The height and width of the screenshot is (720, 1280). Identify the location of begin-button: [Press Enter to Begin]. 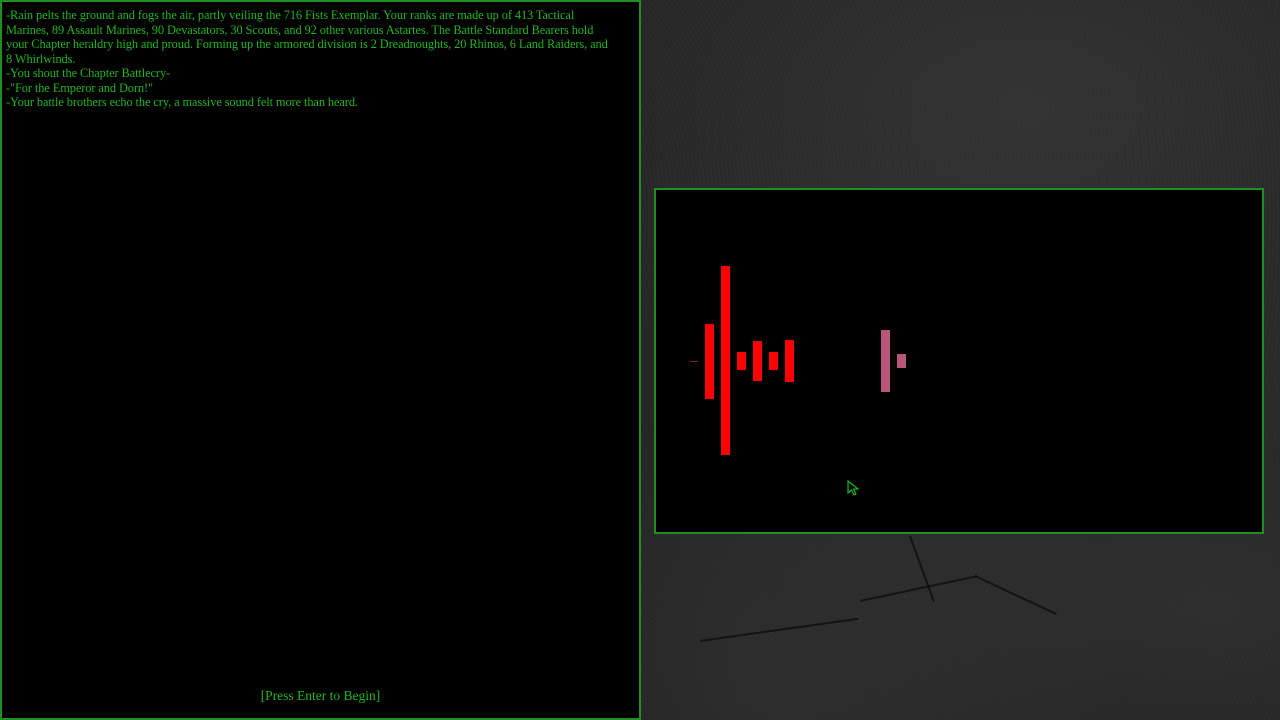
(321, 695).